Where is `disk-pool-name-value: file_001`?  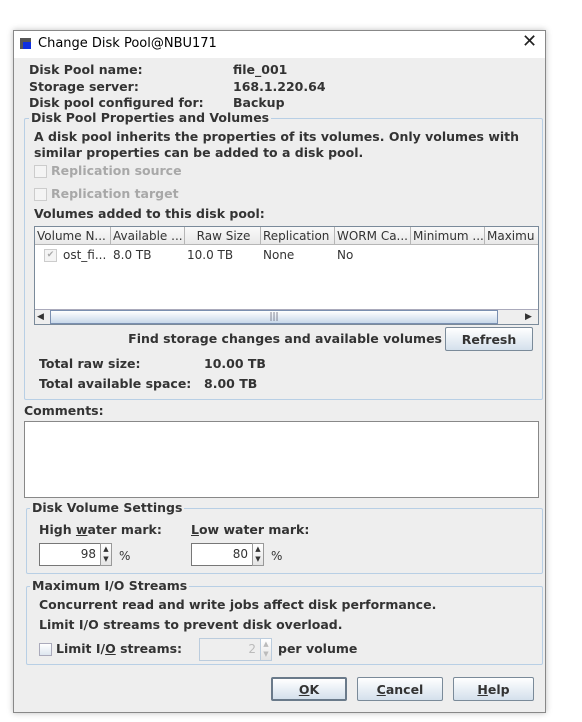
disk-pool-name-value: file_001 is located at coordinates (260, 69).